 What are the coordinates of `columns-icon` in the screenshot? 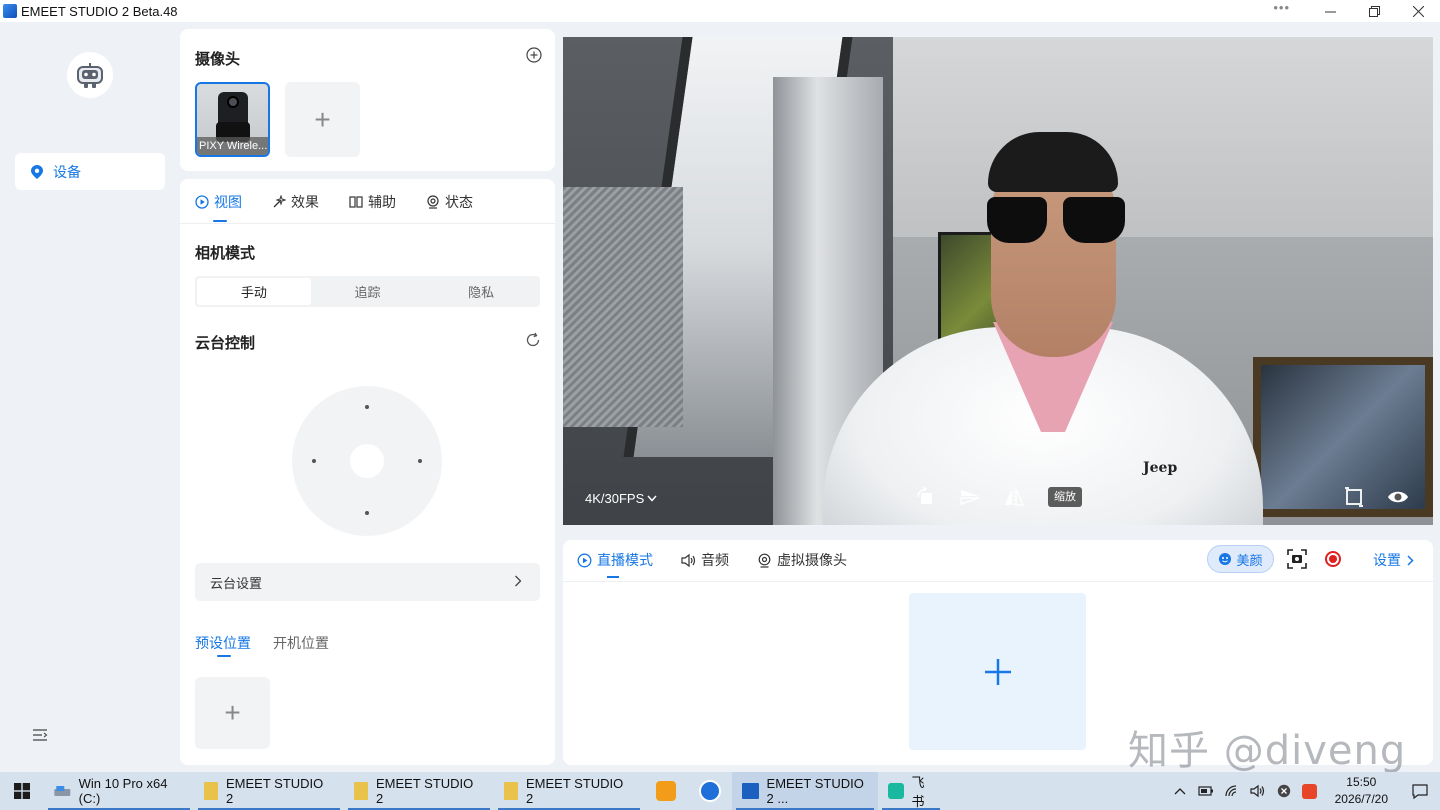 It's located at (356, 202).